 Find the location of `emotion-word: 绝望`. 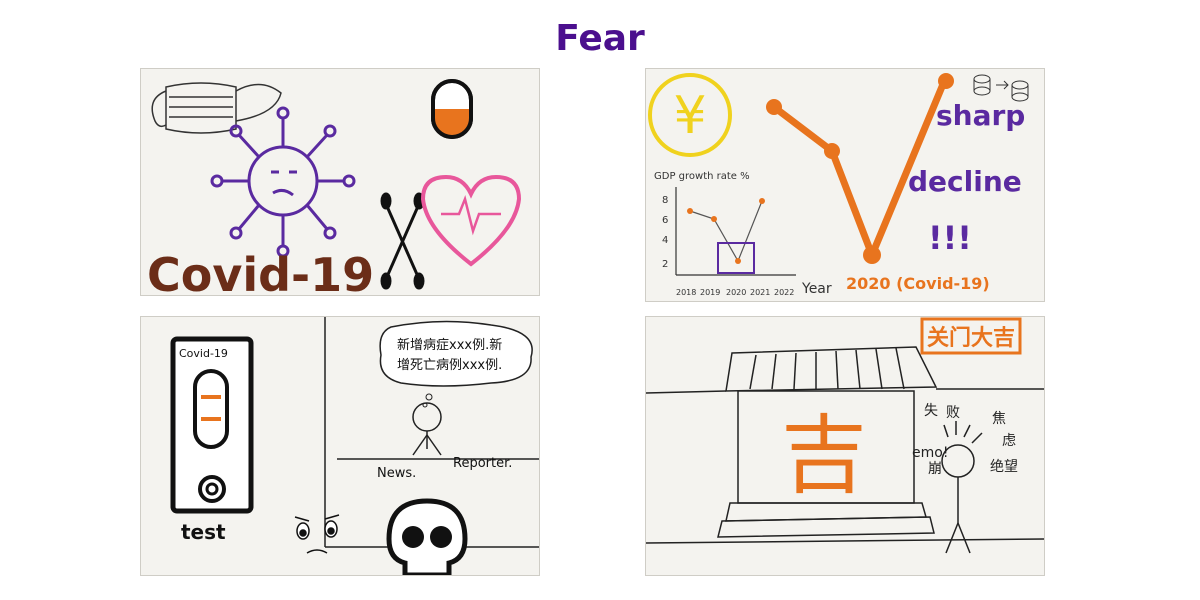

emotion-word: 绝望 is located at coordinates (1004, 467).